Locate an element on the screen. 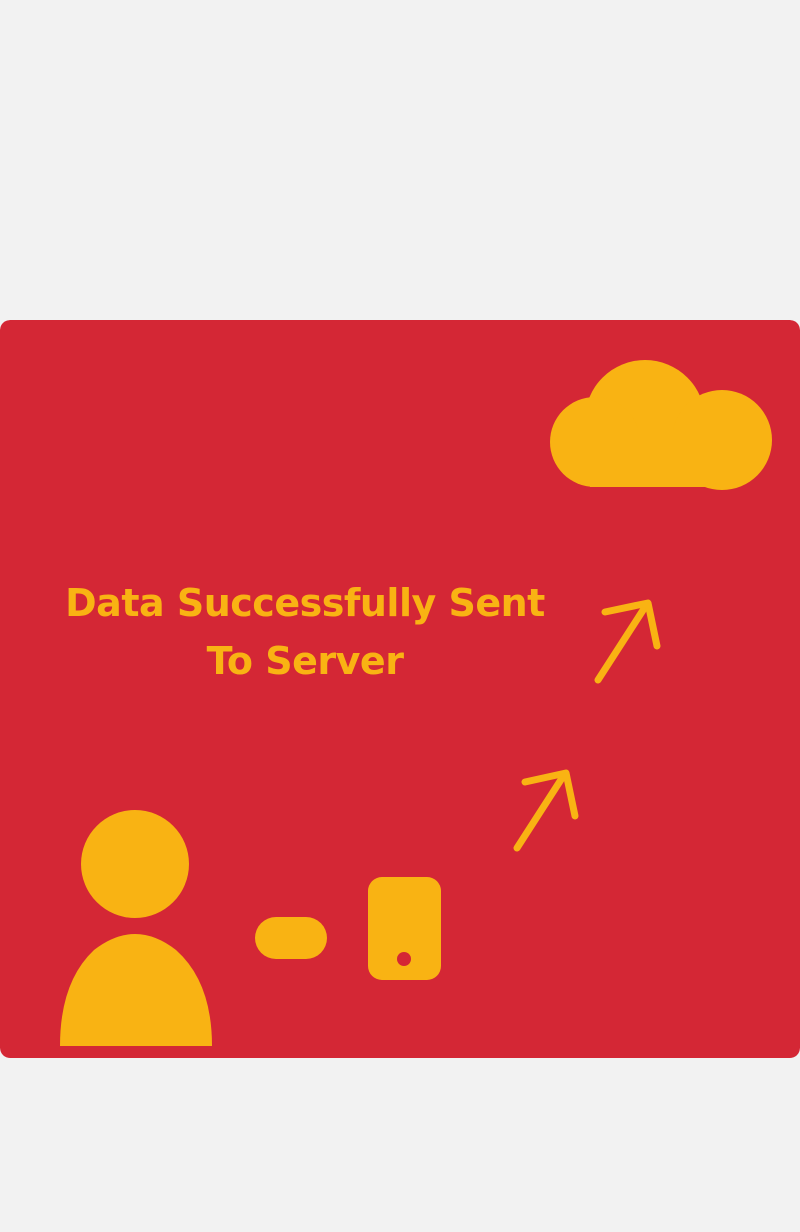  status-message-line-1: Data Successfully Sent is located at coordinates (305, 603).